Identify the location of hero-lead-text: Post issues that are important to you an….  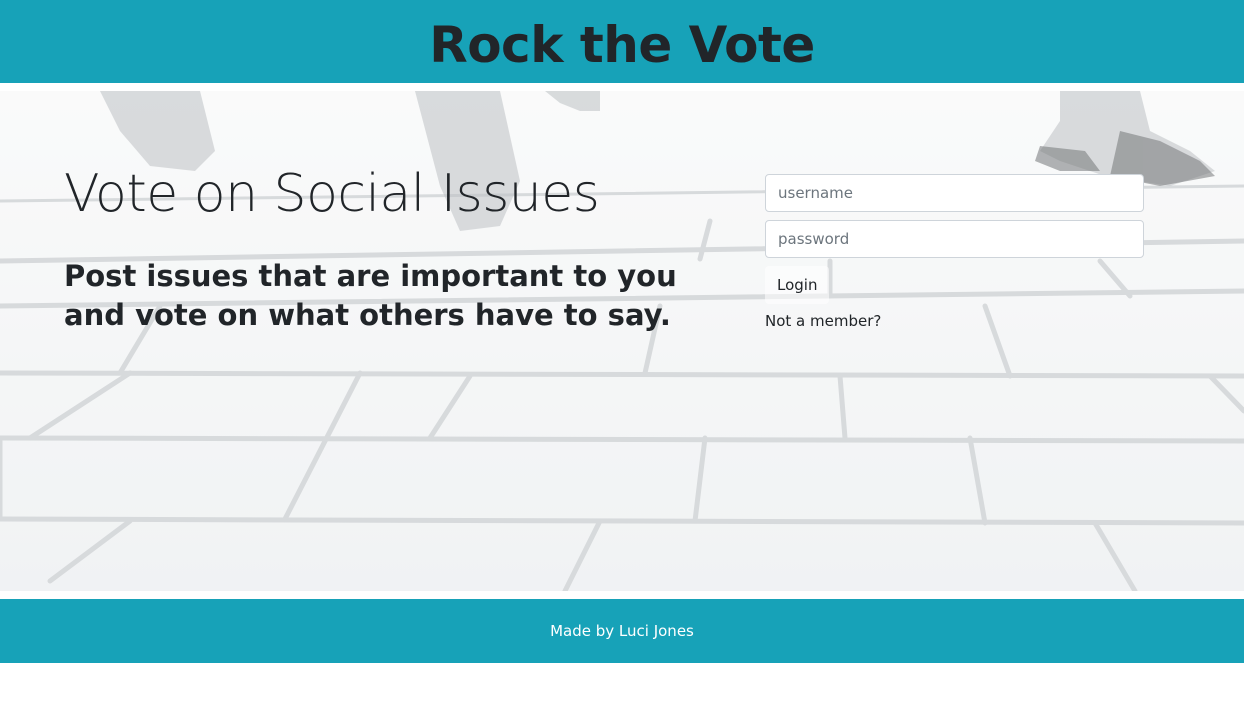
(370, 295).